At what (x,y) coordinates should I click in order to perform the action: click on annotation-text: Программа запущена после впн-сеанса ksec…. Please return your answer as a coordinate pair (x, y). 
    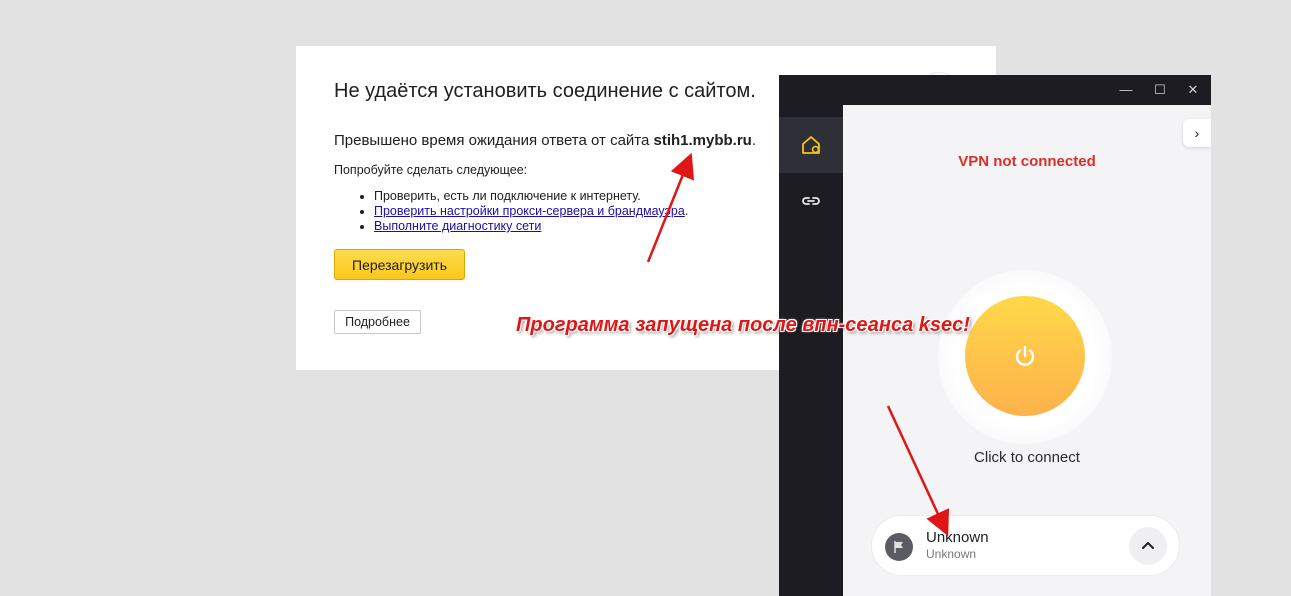
    Looking at the image, I should click on (743, 325).